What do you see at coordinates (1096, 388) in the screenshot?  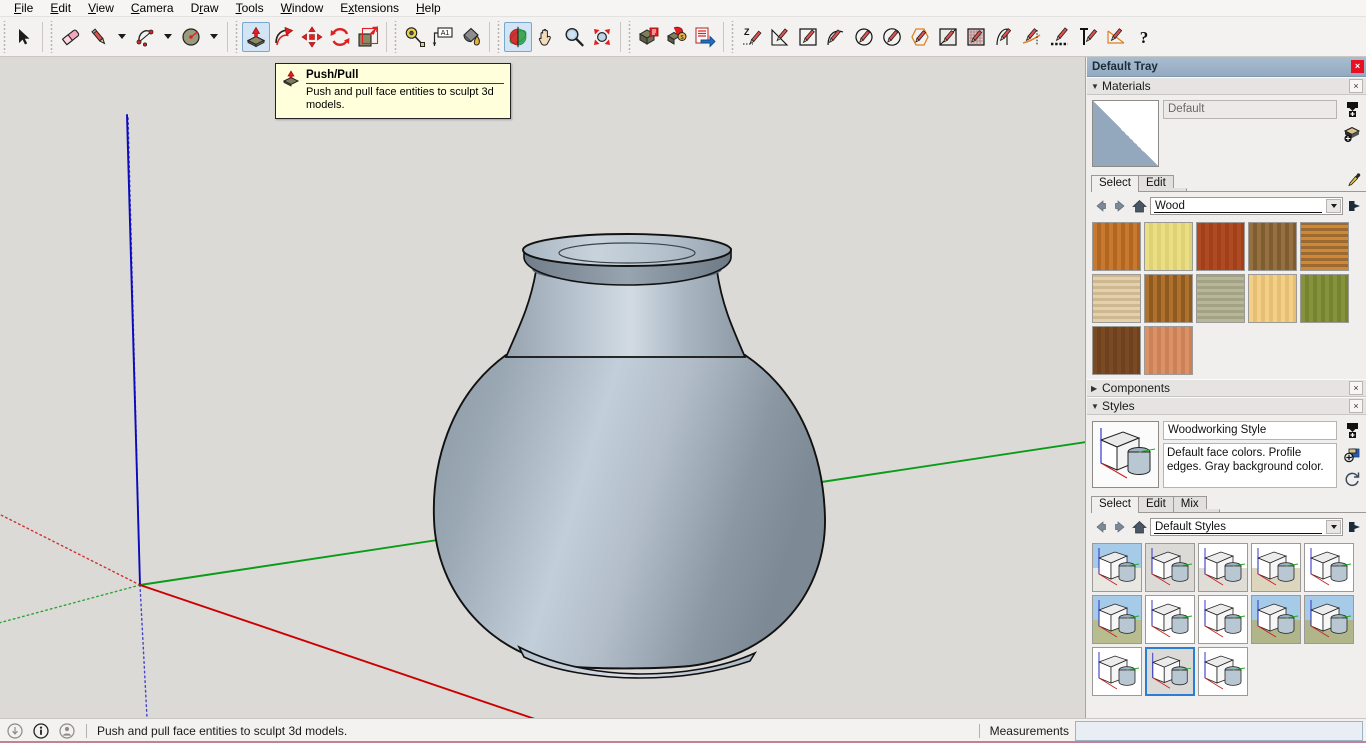 I see `chevron-right-icon: ▶` at bounding box center [1096, 388].